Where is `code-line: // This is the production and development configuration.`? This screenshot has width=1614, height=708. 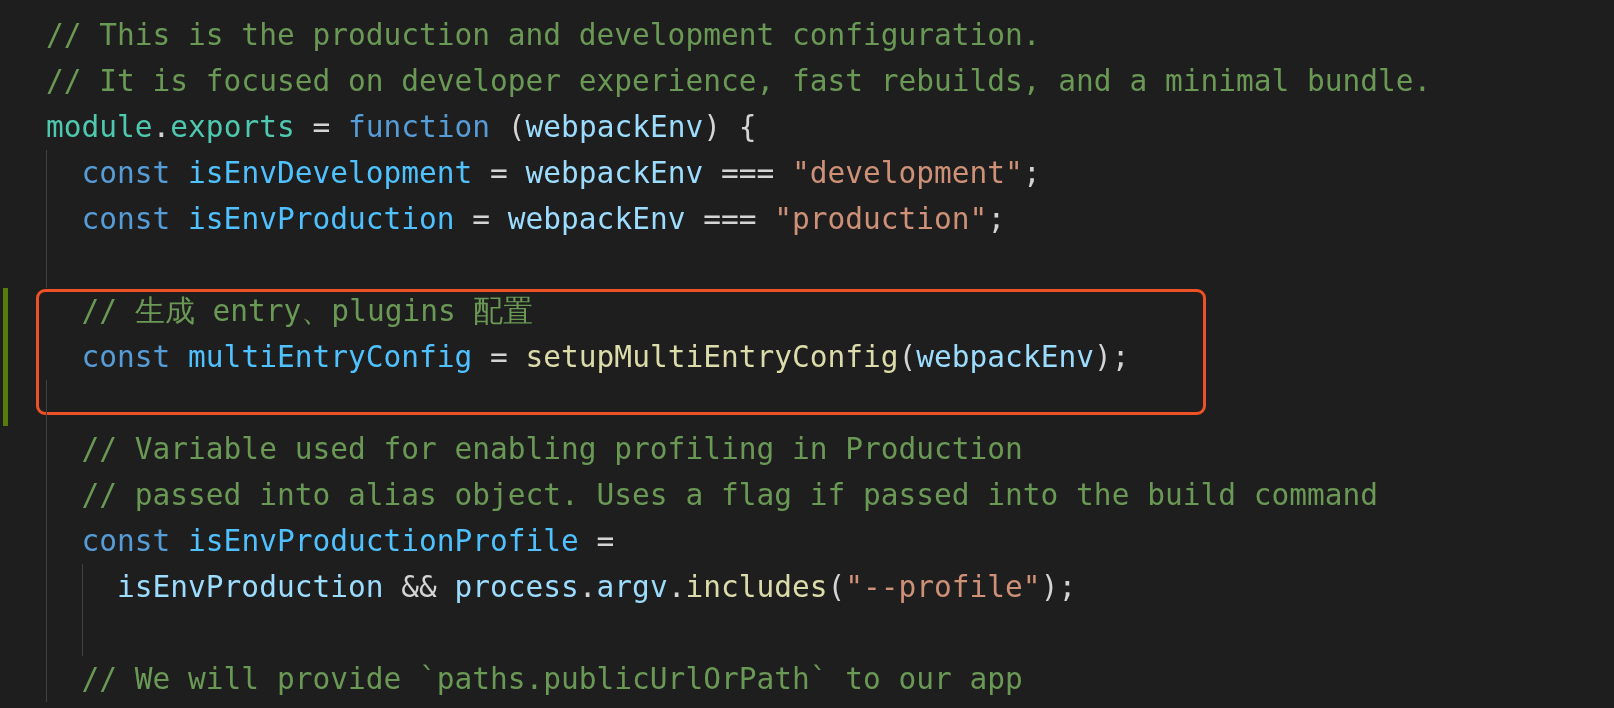 code-line: // This is the production and development configuration. is located at coordinates (543, 35).